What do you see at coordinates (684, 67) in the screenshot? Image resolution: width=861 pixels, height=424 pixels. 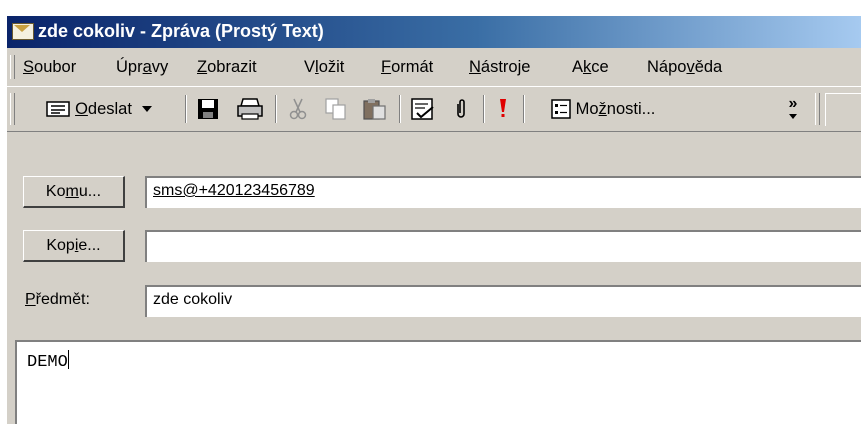 I see `menu-napoveda: Nápověda` at bounding box center [684, 67].